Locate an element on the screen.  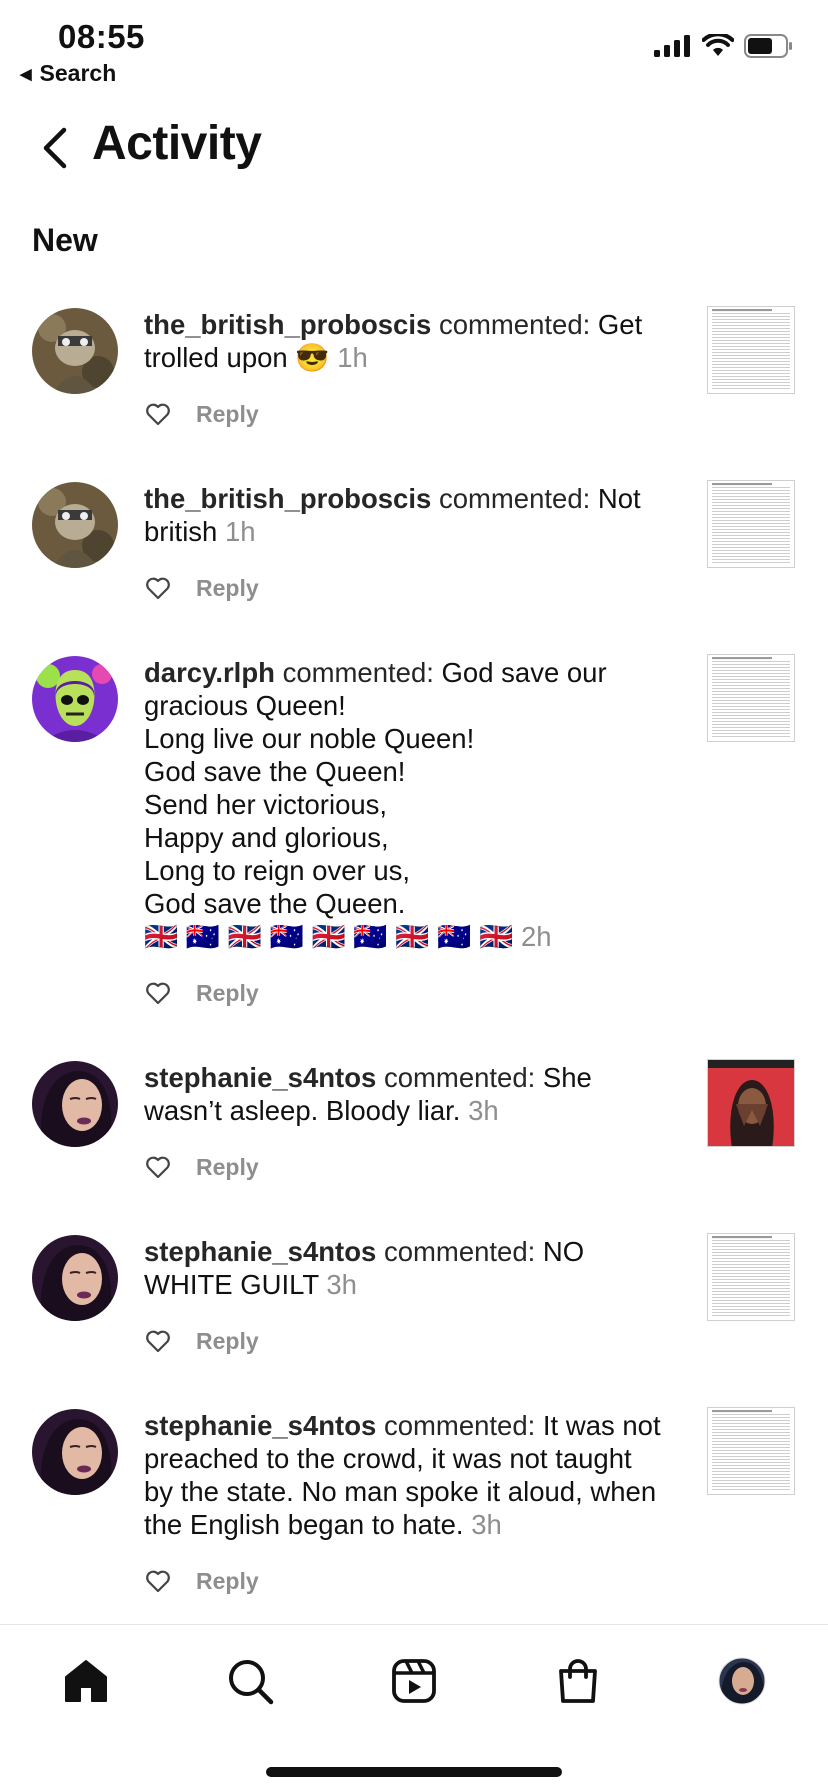
timestamp: 2h is located at coordinates (536, 936).